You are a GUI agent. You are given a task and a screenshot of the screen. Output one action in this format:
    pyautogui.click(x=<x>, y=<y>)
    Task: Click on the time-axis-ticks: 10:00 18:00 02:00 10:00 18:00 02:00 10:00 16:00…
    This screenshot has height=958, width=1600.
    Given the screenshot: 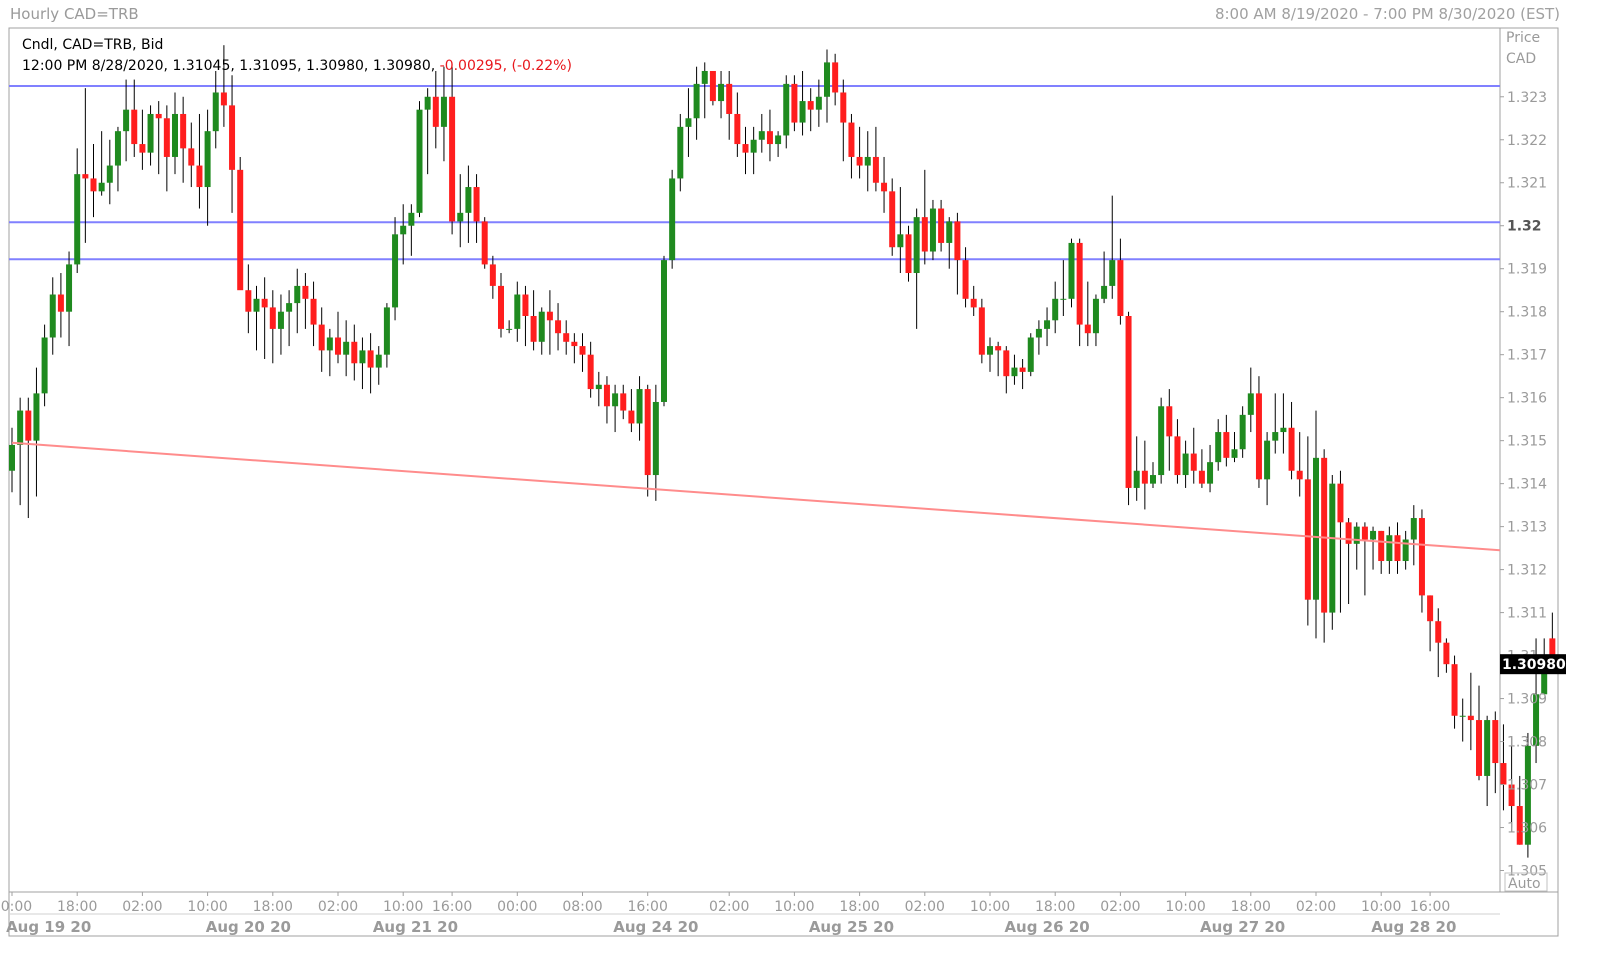 What is the action you would take?
    pyautogui.click(x=728, y=914)
    